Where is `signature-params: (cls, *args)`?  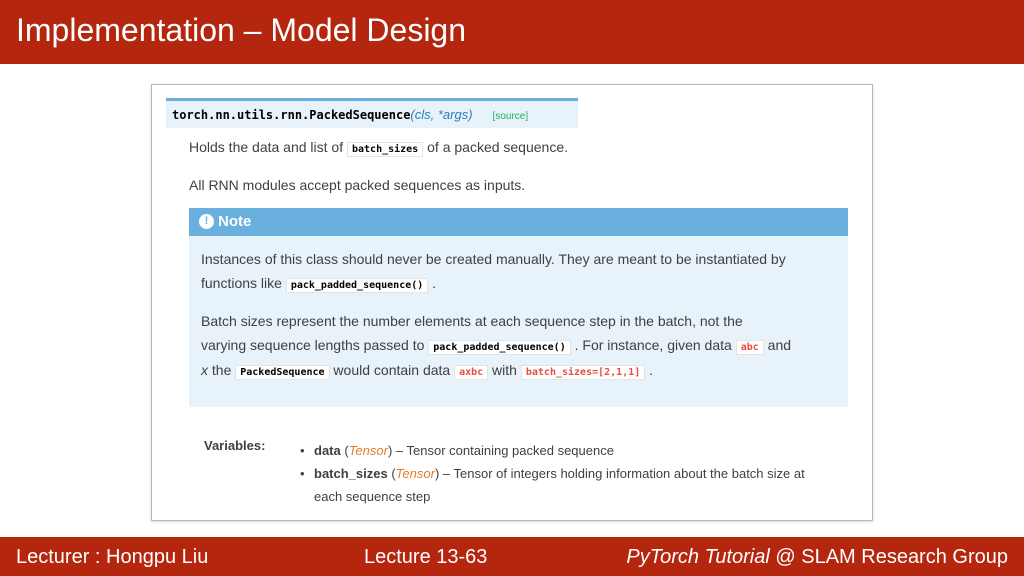
signature-params: (cls, *args) is located at coordinates (441, 114).